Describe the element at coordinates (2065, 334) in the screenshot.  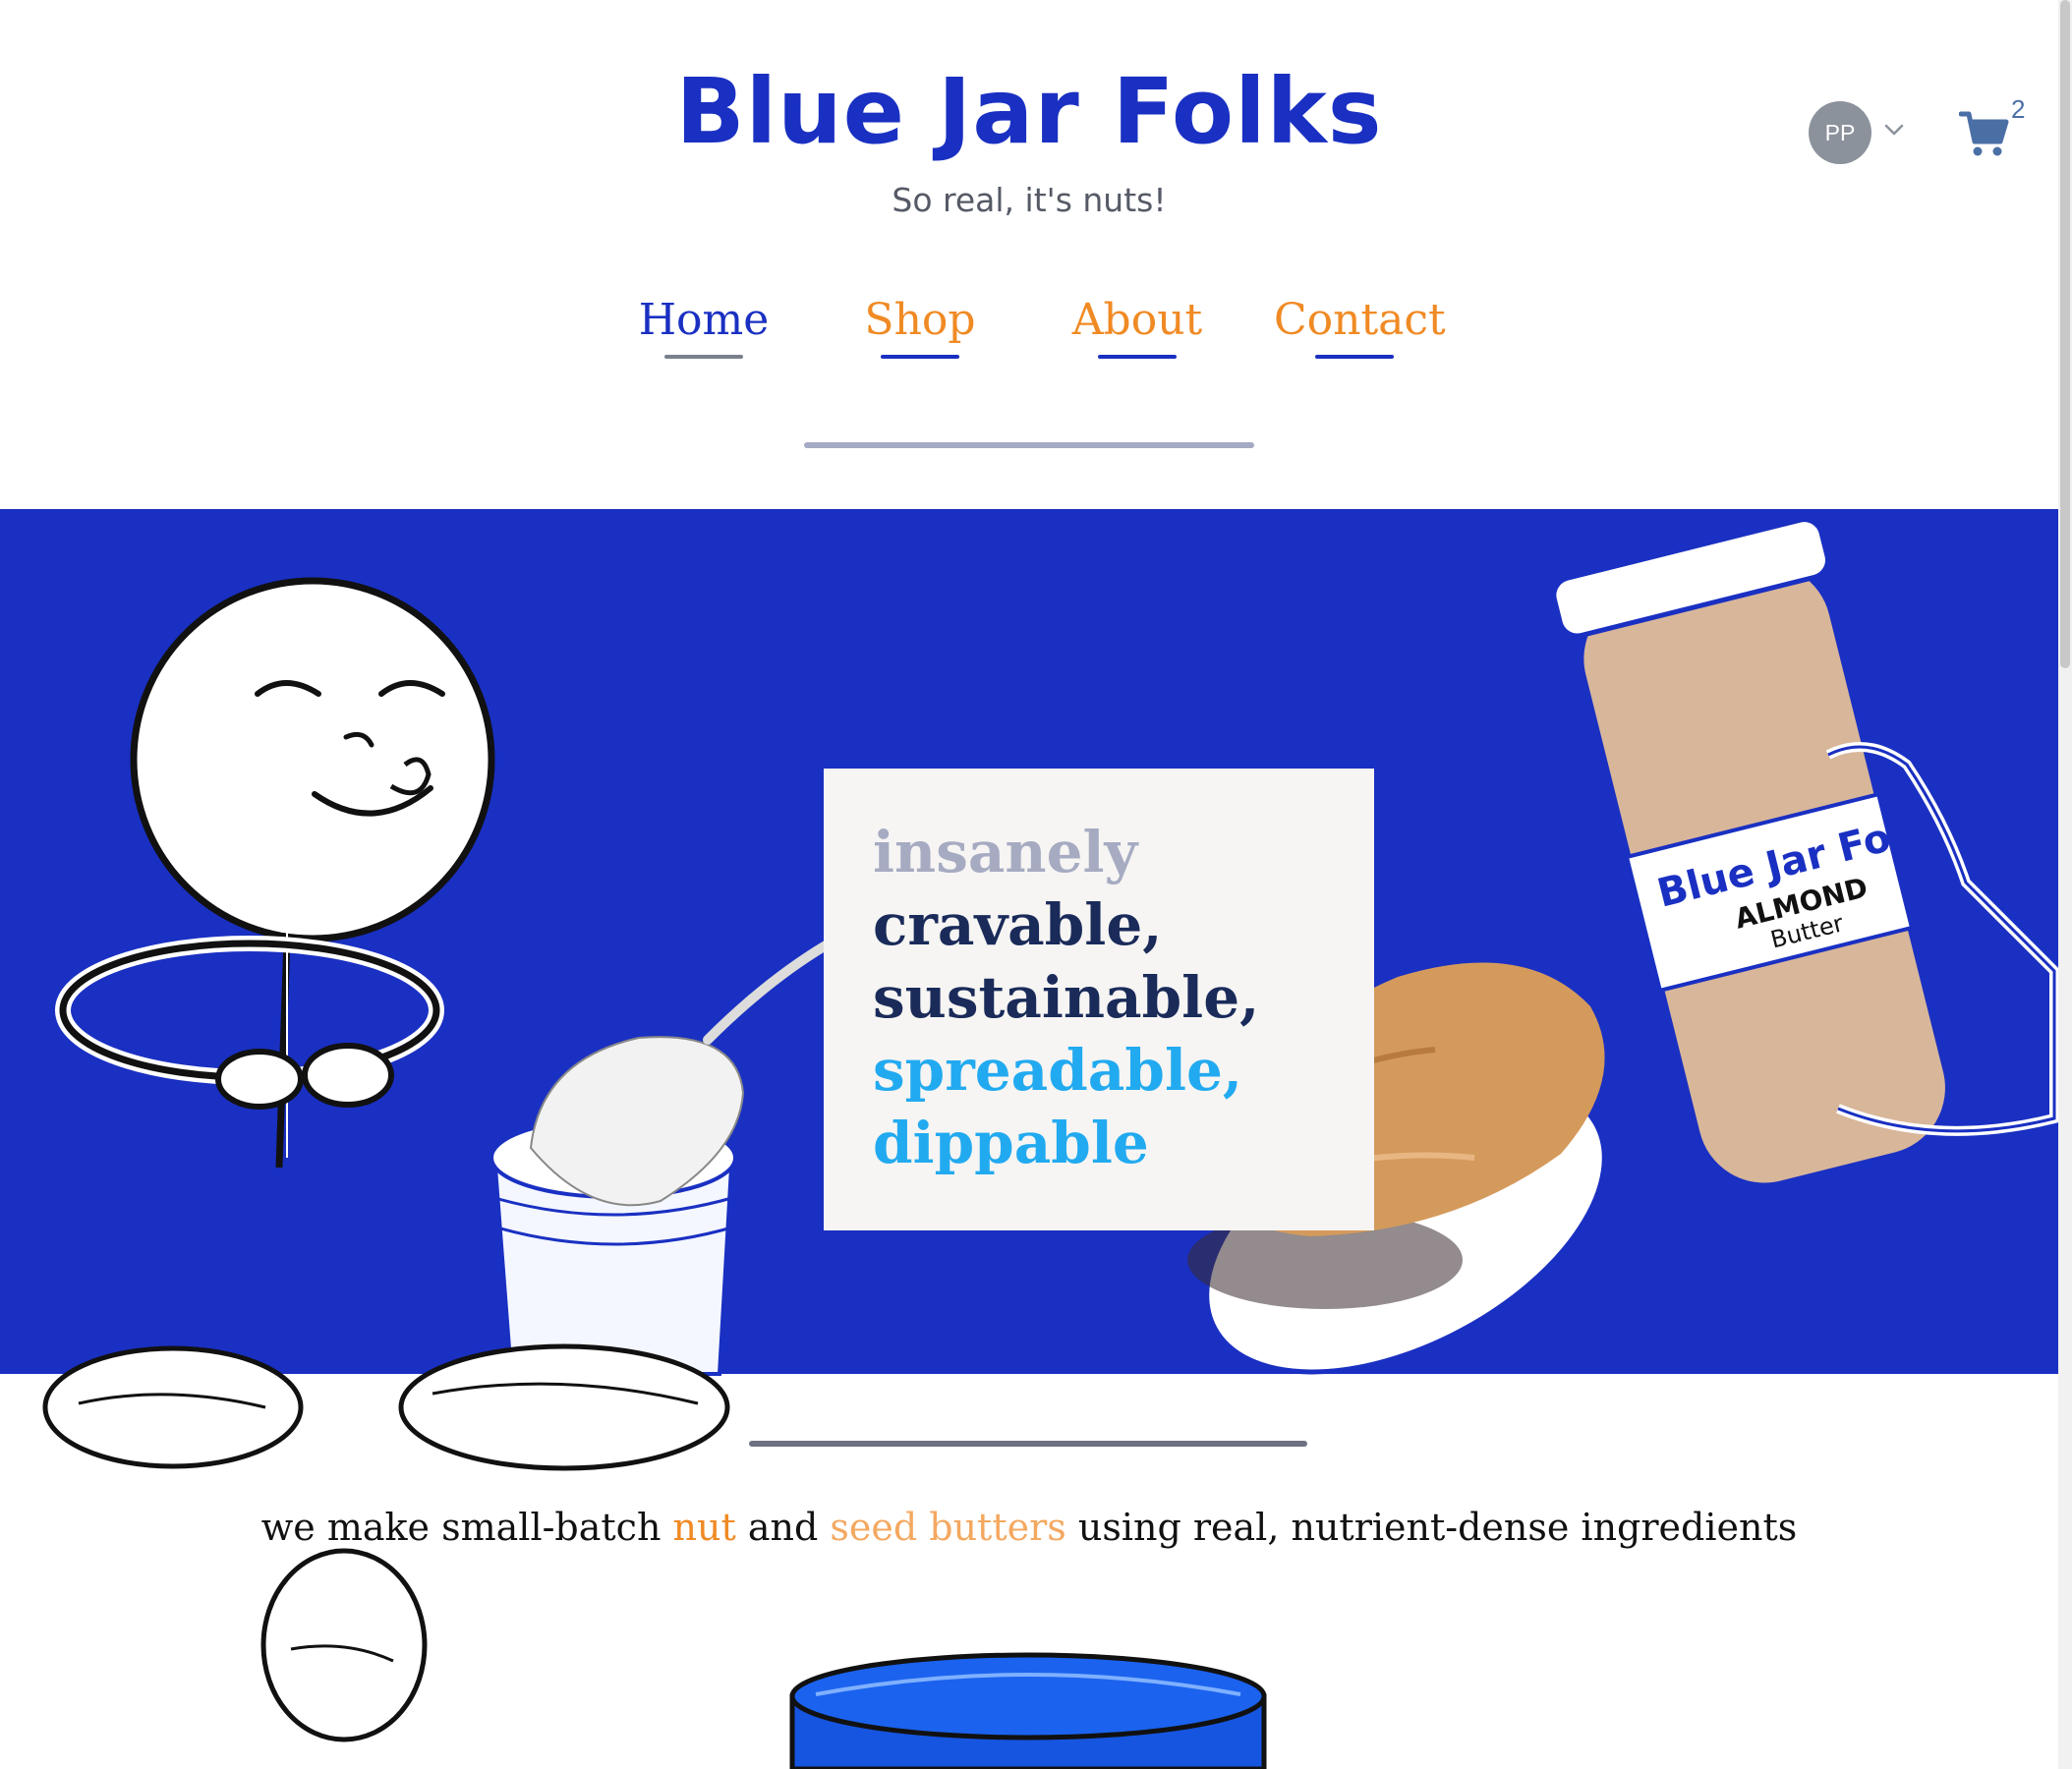
I see `scrollbar-thumb` at that location.